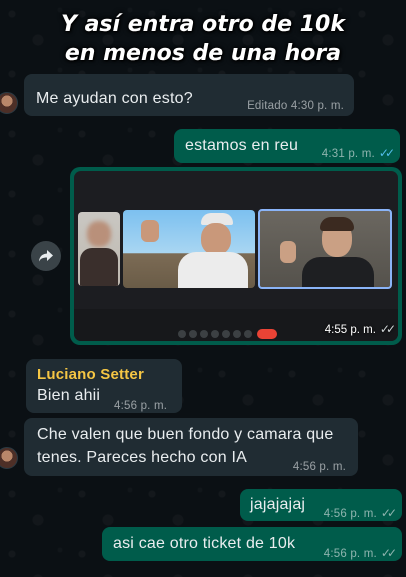  I want to click on mic-control-icon, so click(182, 334).